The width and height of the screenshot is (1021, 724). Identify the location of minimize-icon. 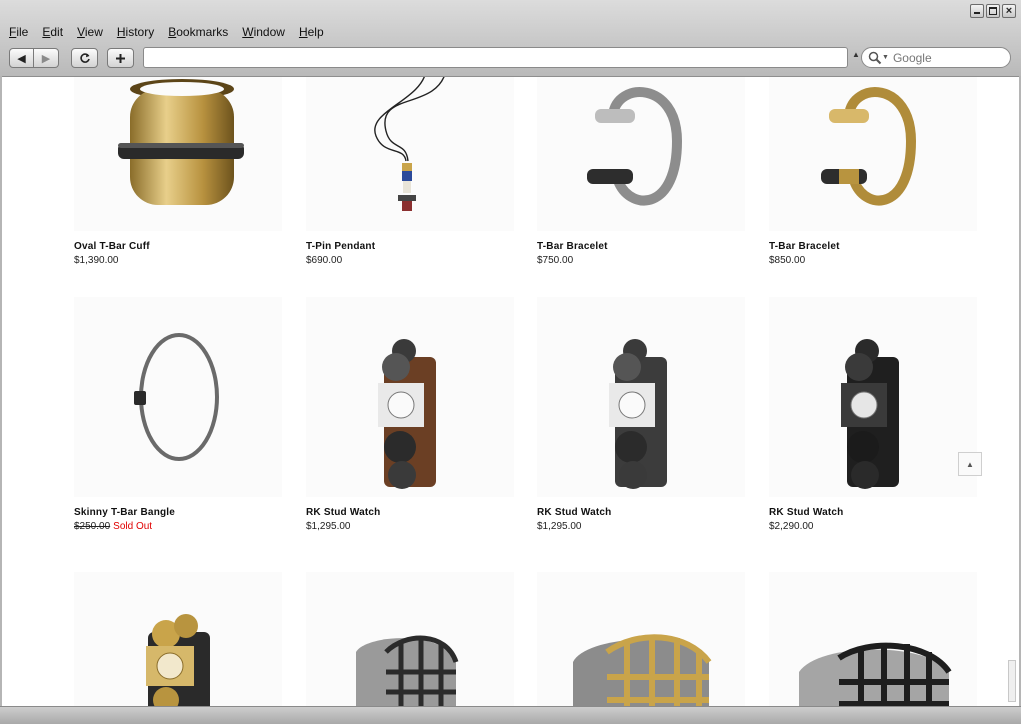
(977, 11).